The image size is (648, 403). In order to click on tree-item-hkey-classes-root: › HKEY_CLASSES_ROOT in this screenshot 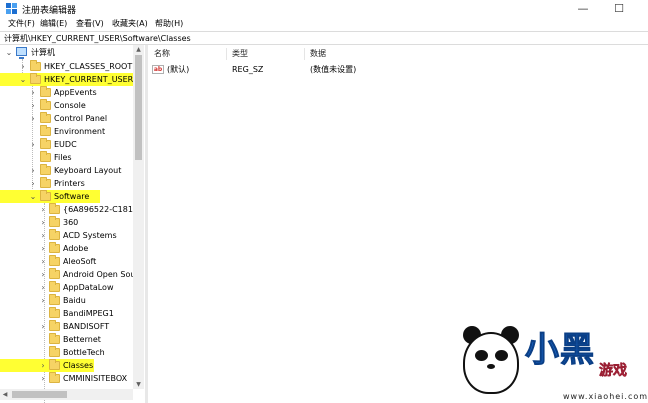, I will do `click(66, 66)`.